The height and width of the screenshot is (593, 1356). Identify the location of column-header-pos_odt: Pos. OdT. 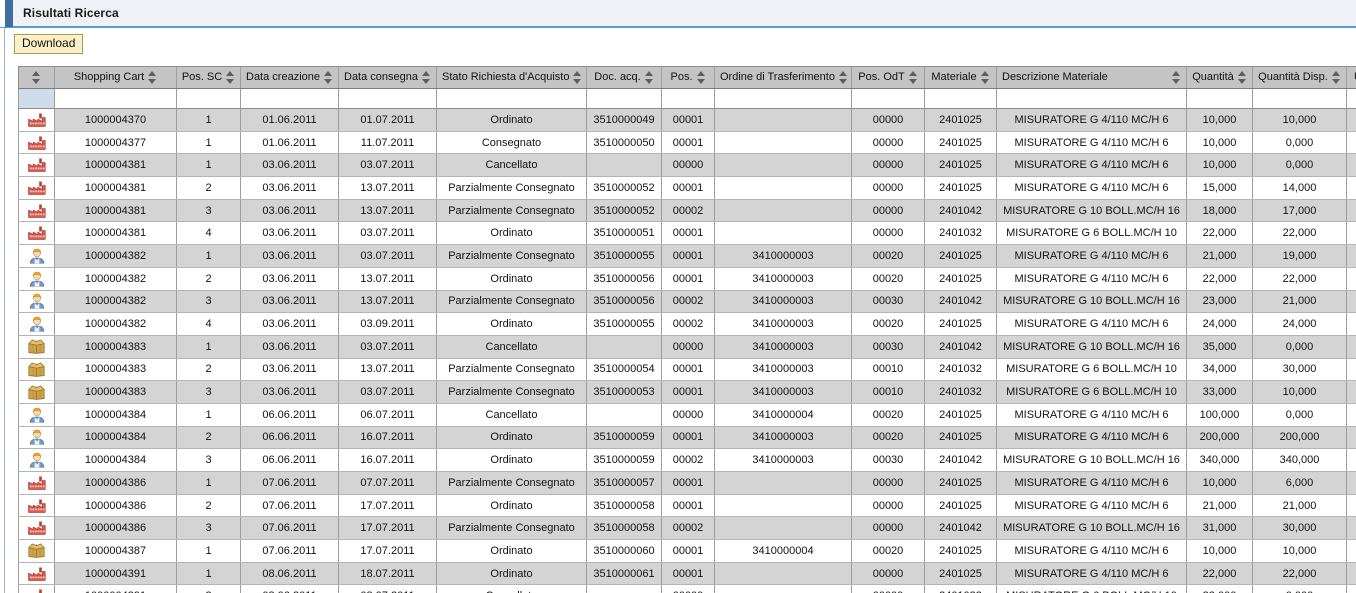
(888, 77).